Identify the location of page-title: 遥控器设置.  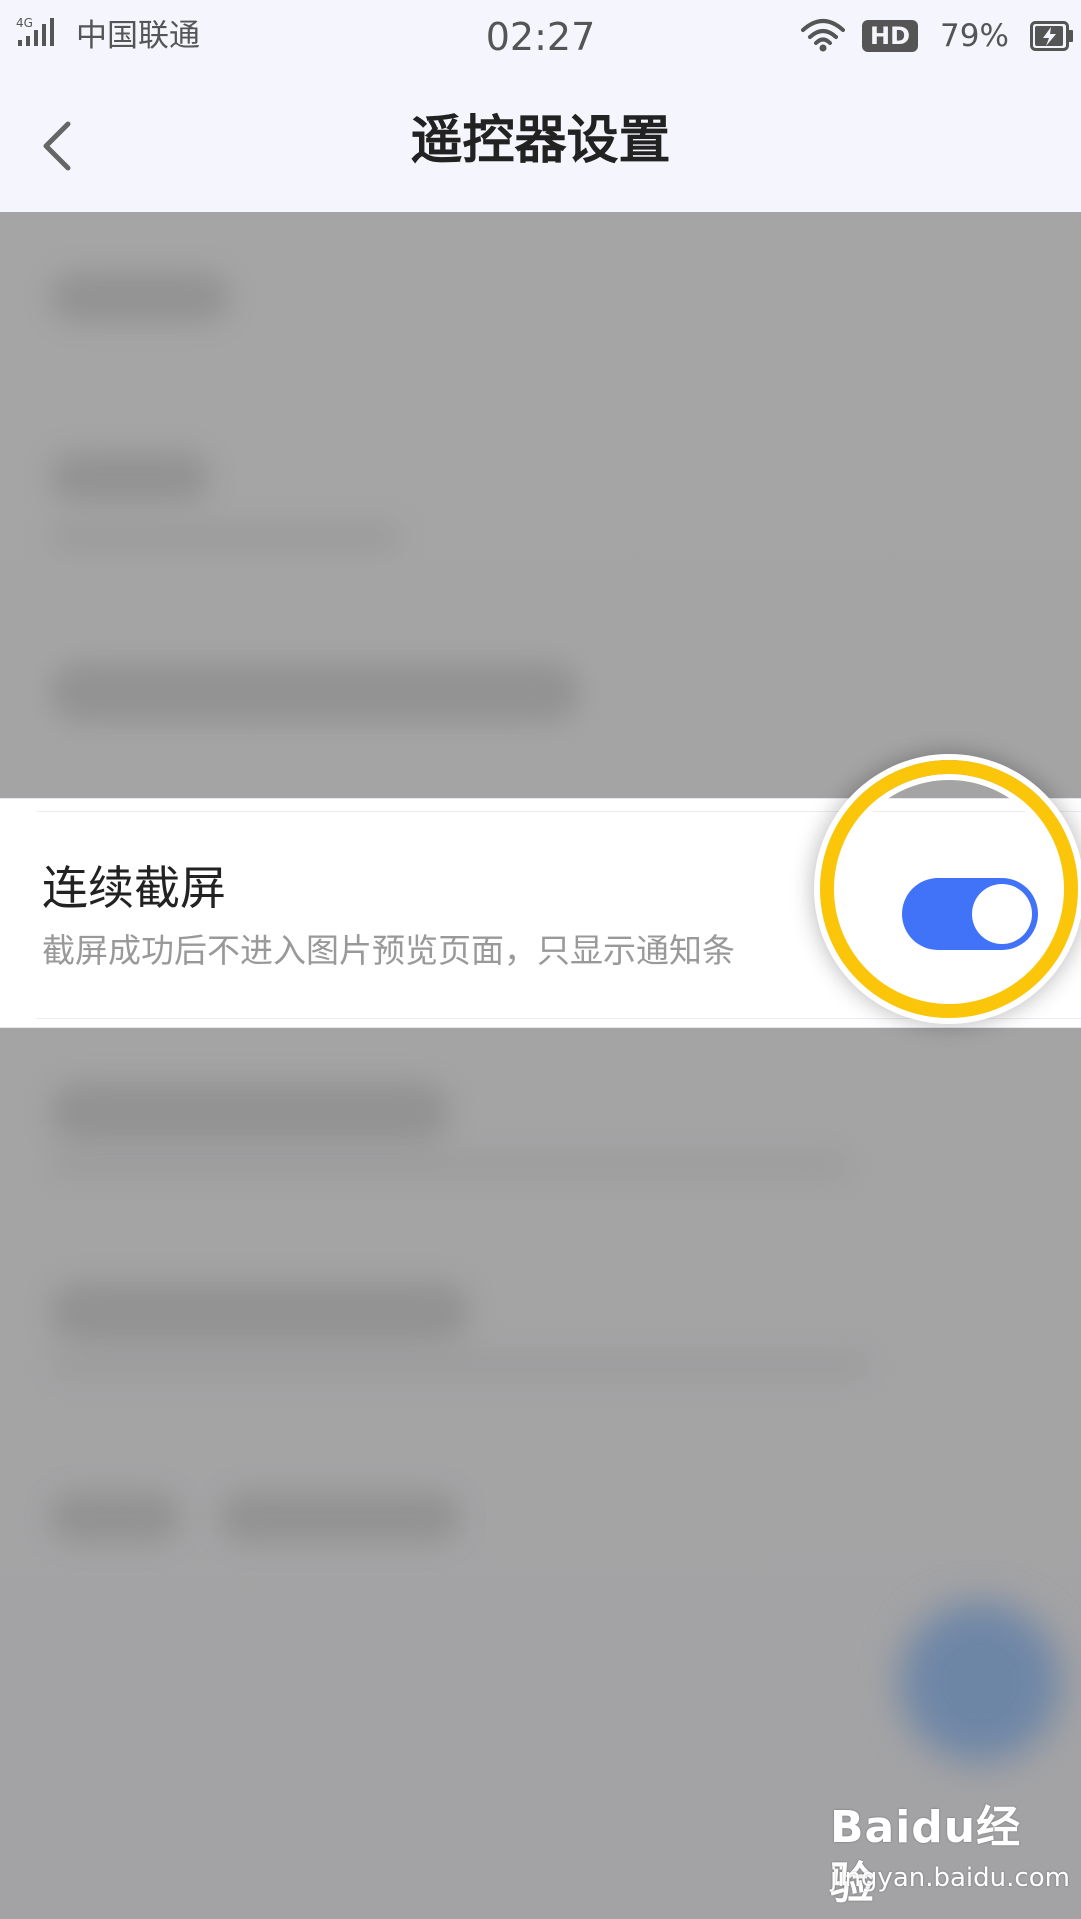
(540, 141).